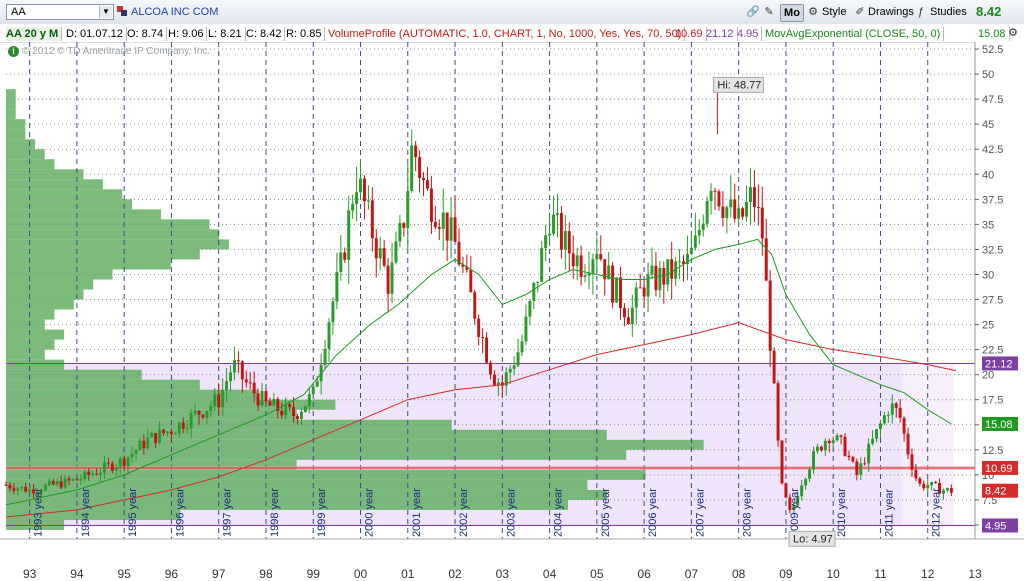  Describe the element at coordinates (180, 512) in the screenshot. I see `year-marker-label: 1996 year` at that location.